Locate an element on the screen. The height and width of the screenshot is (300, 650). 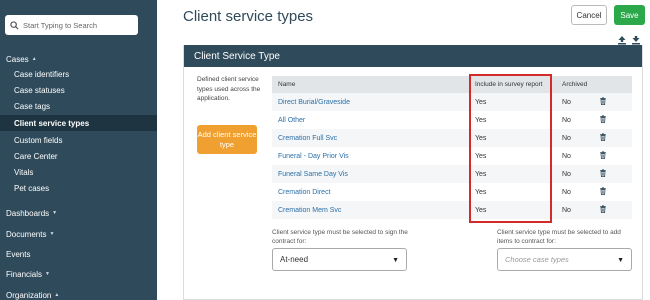
table-row: Cremation Full Svc Yes No is located at coordinates (452, 138).